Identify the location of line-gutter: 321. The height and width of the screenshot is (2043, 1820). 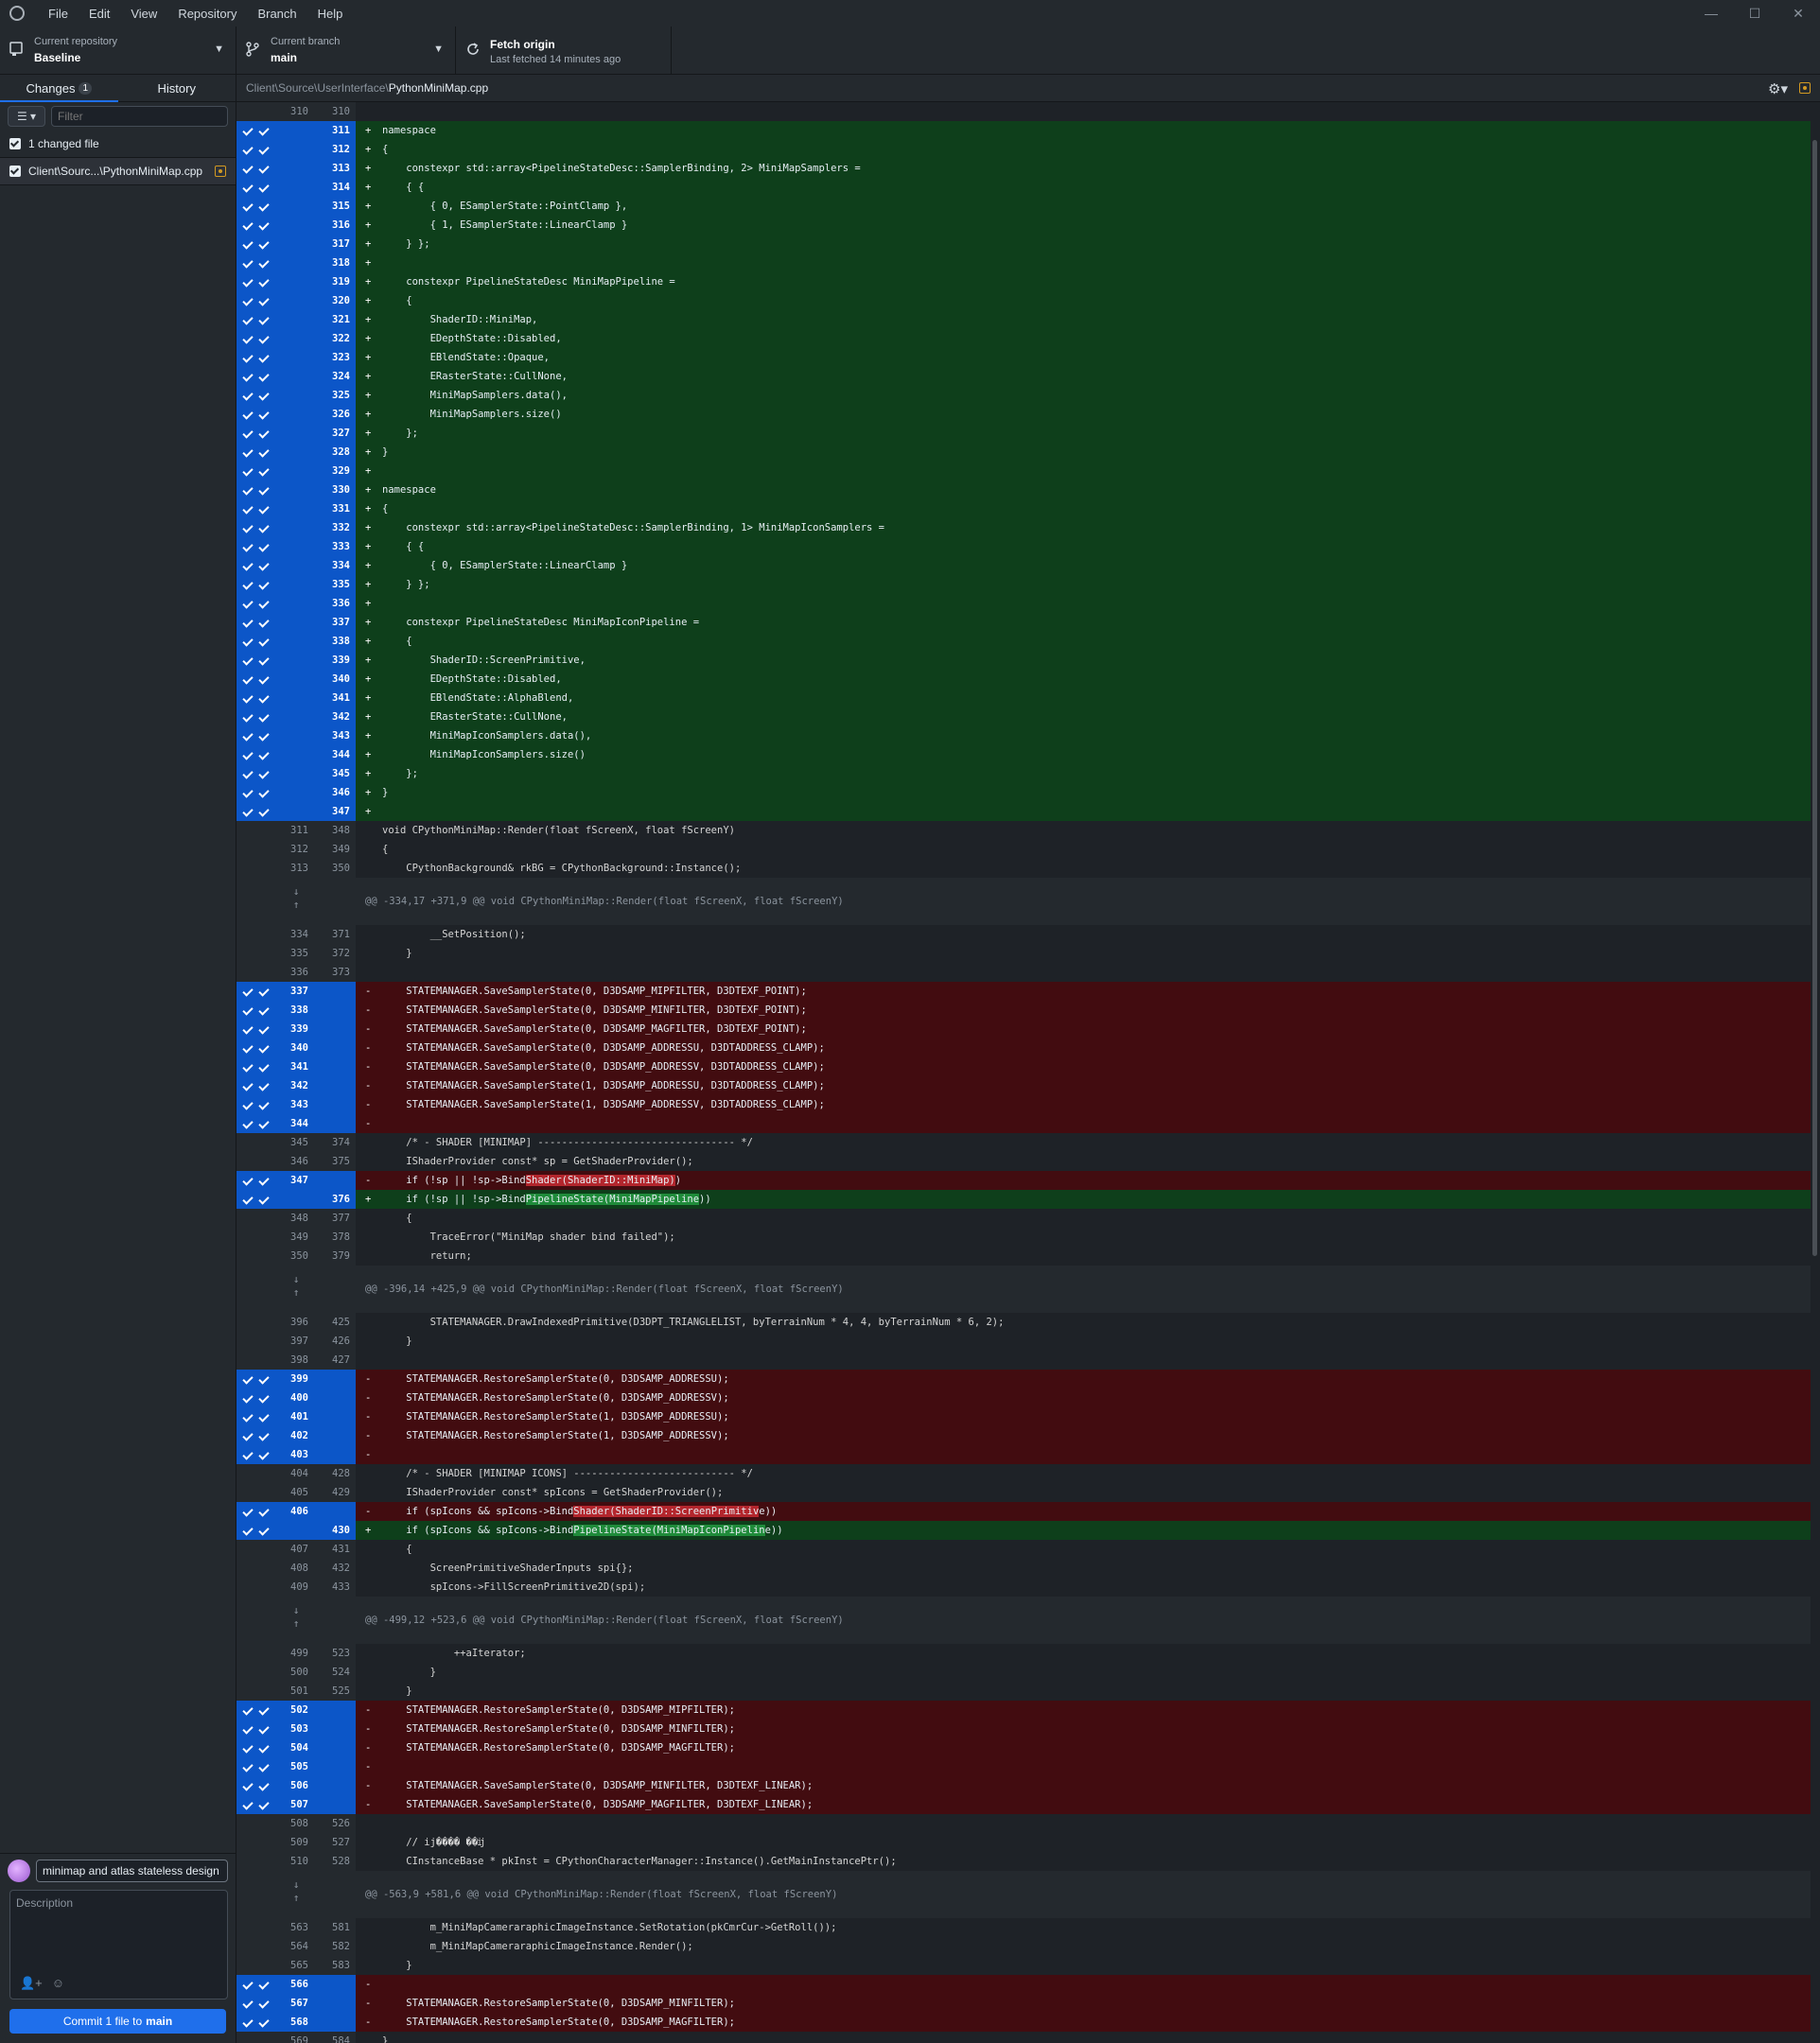
(296, 319).